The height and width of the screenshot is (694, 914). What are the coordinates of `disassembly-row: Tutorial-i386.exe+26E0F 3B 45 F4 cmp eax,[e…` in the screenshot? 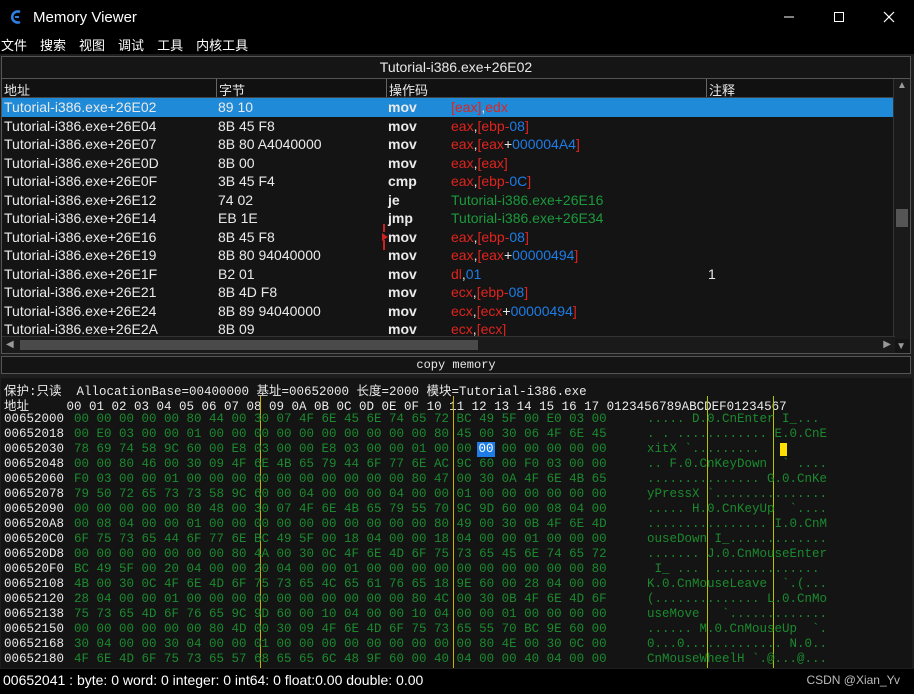 It's located at (448, 181).